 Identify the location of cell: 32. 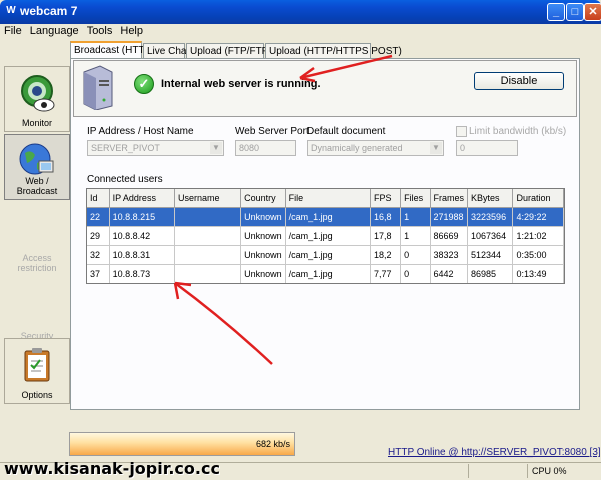
(98, 255).